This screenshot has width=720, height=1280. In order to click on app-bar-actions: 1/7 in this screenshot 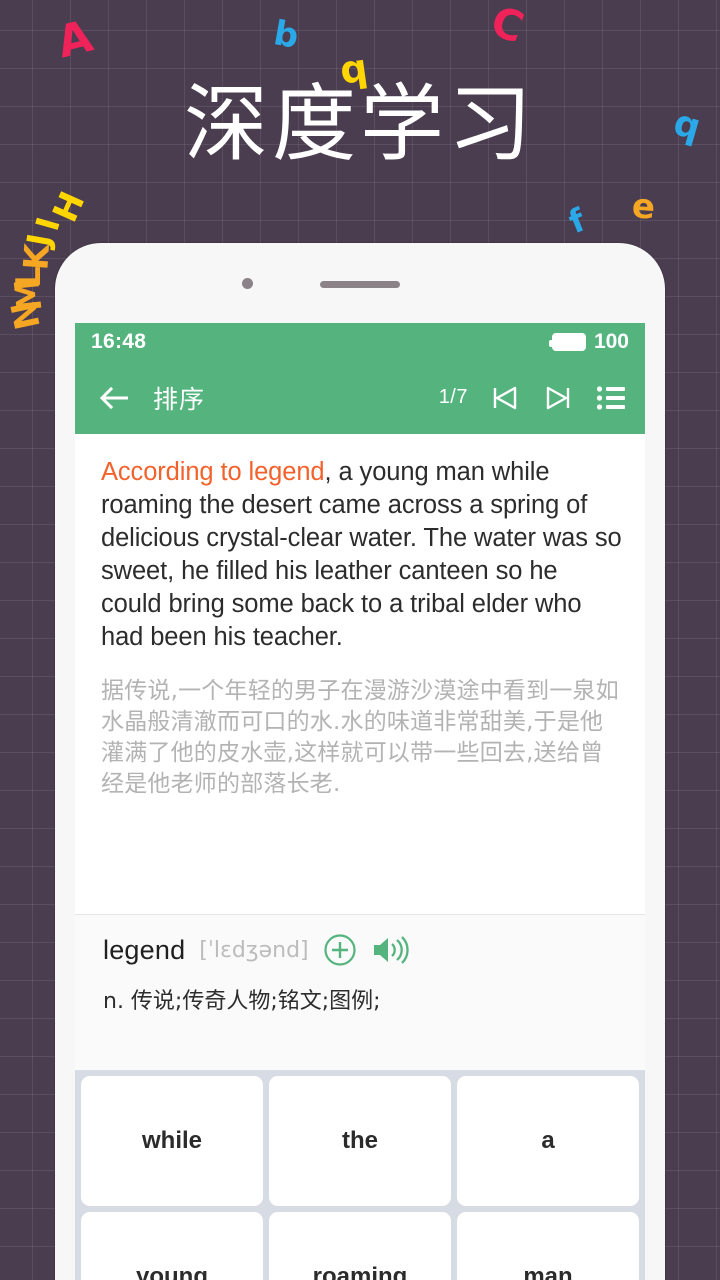, I will do `click(534, 398)`.